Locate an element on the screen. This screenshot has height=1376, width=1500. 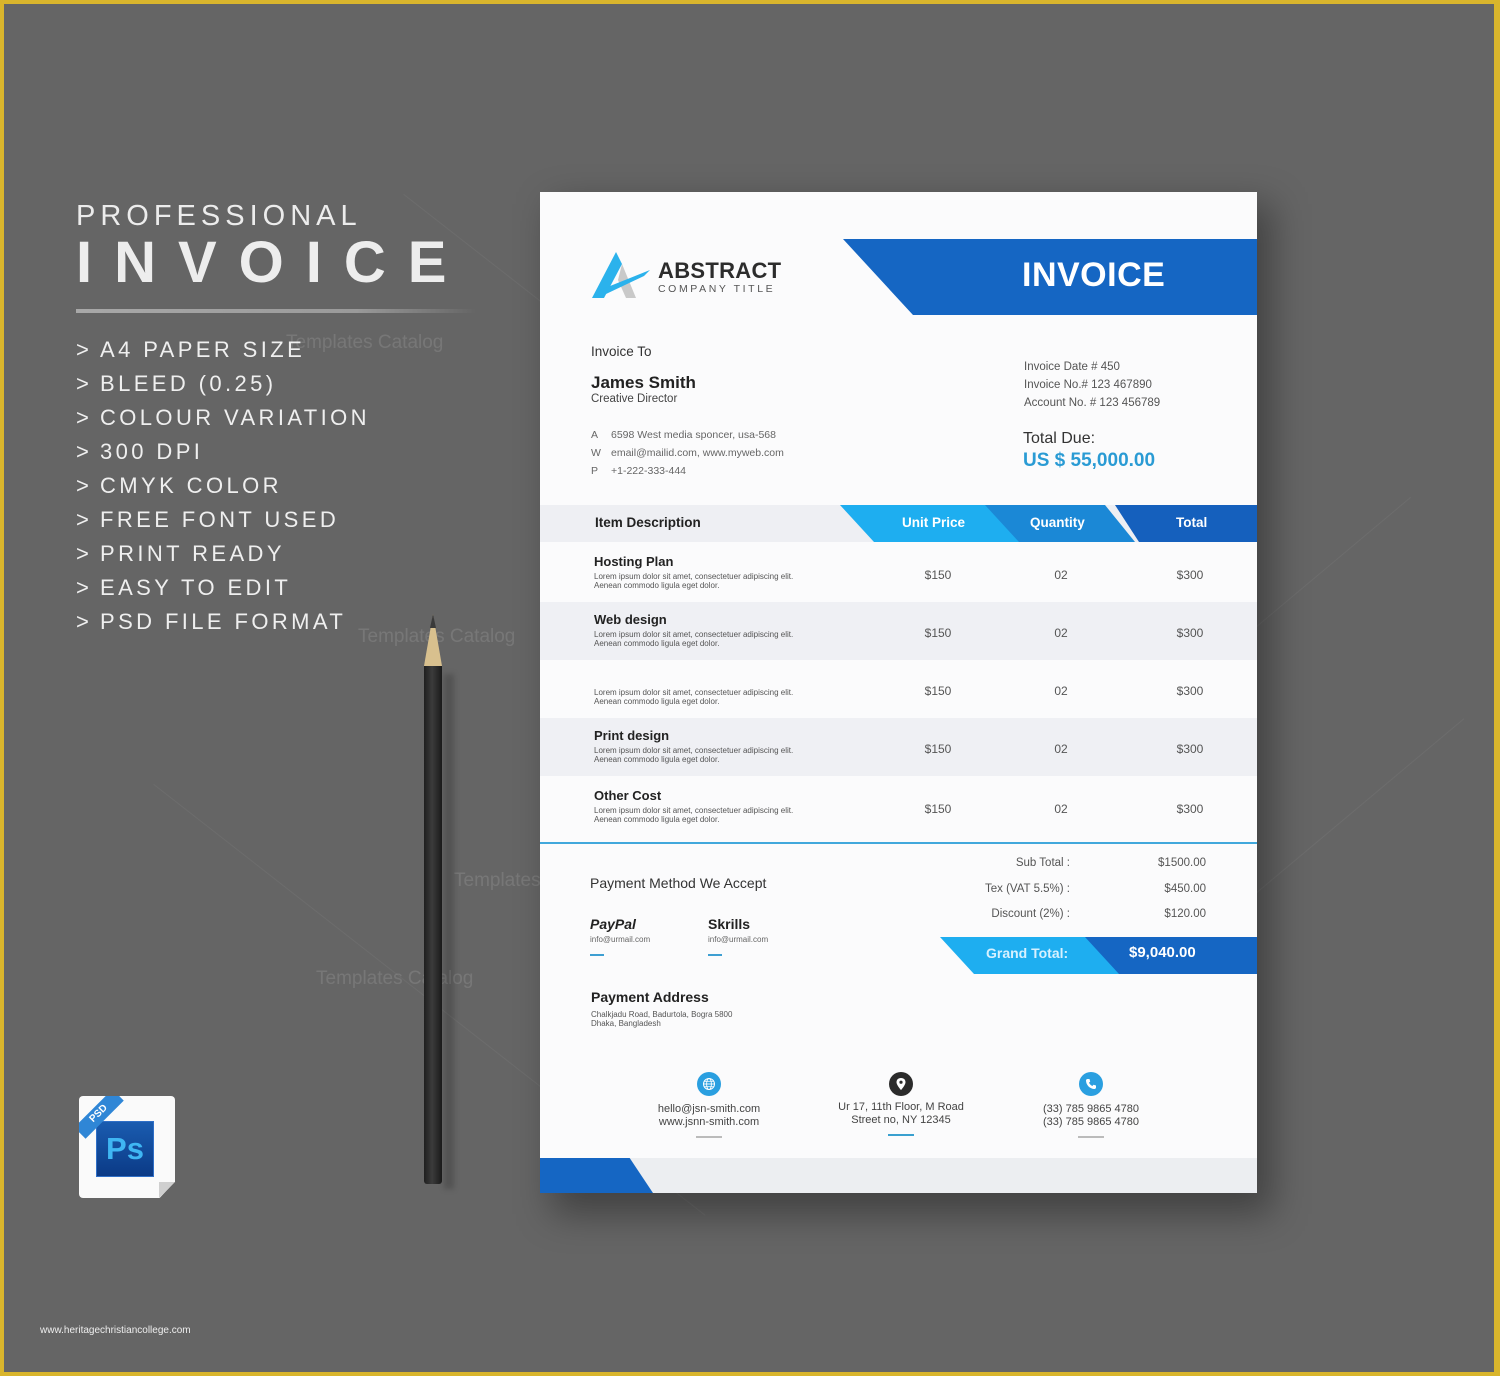
footer-email: hello@jsn-smith.com is located at coordinates (709, 1109).